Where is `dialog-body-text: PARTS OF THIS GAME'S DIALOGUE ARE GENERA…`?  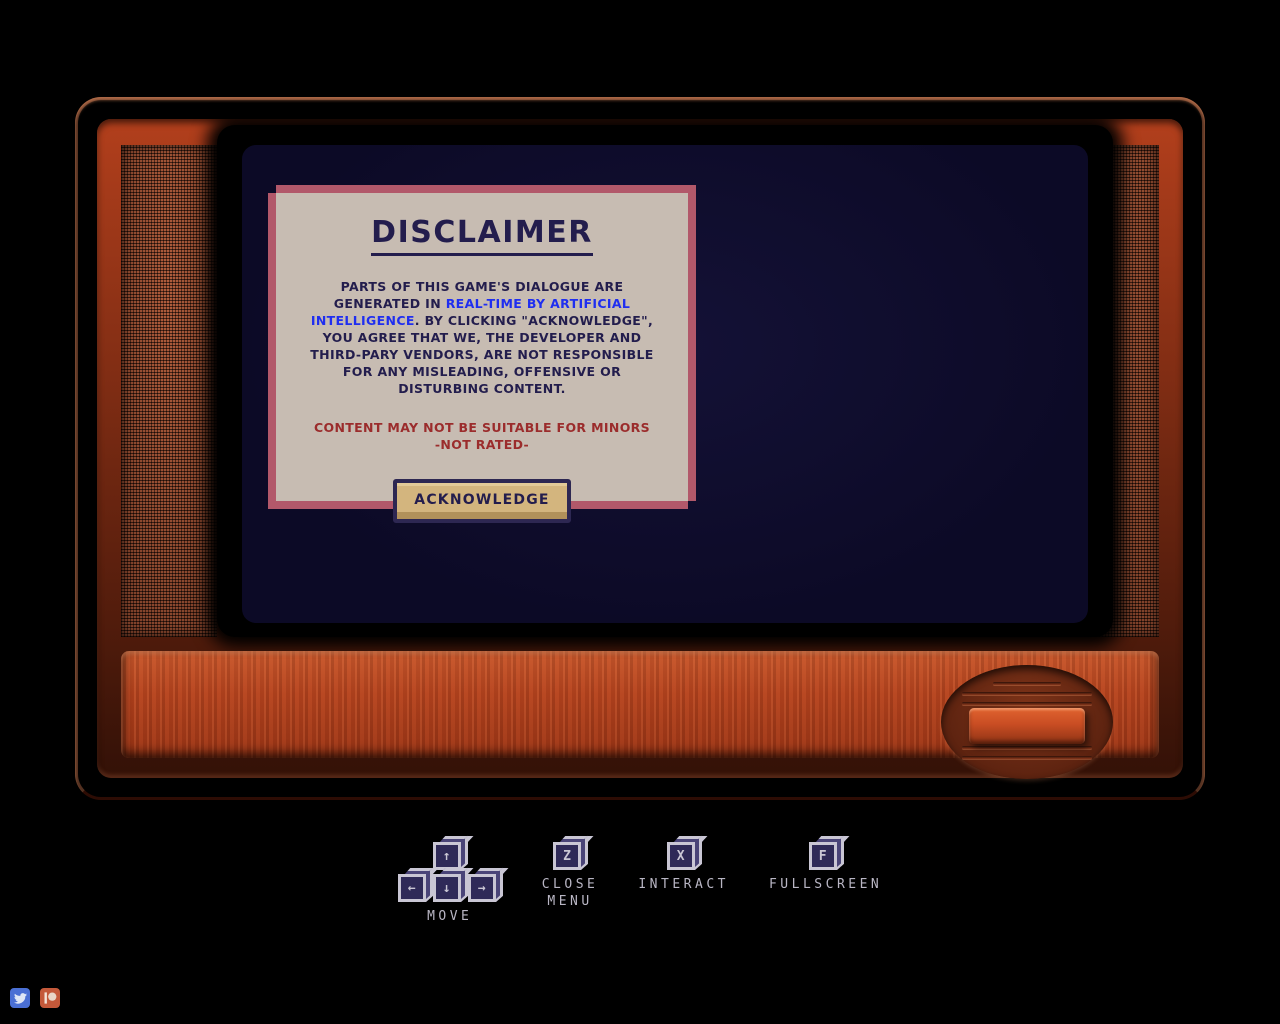
dialog-body-text: PARTS OF THIS GAME'S DIALOGUE ARE GENERA… is located at coordinates (482, 337).